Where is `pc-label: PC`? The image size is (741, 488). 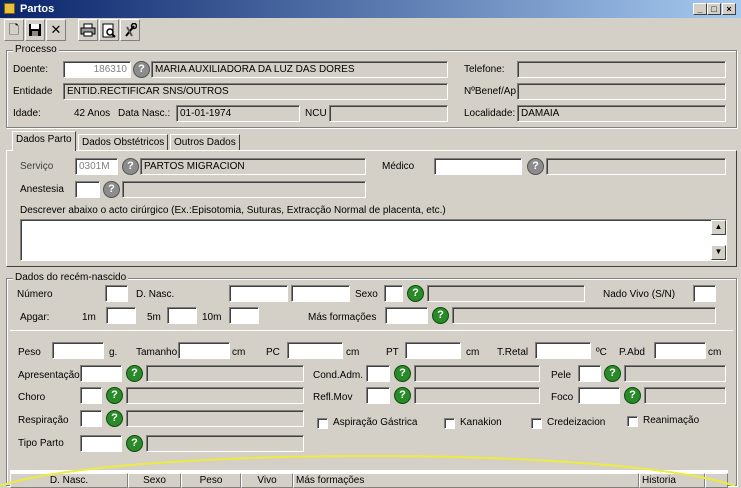
pc-label: PC is located at coordinates (273, 352).